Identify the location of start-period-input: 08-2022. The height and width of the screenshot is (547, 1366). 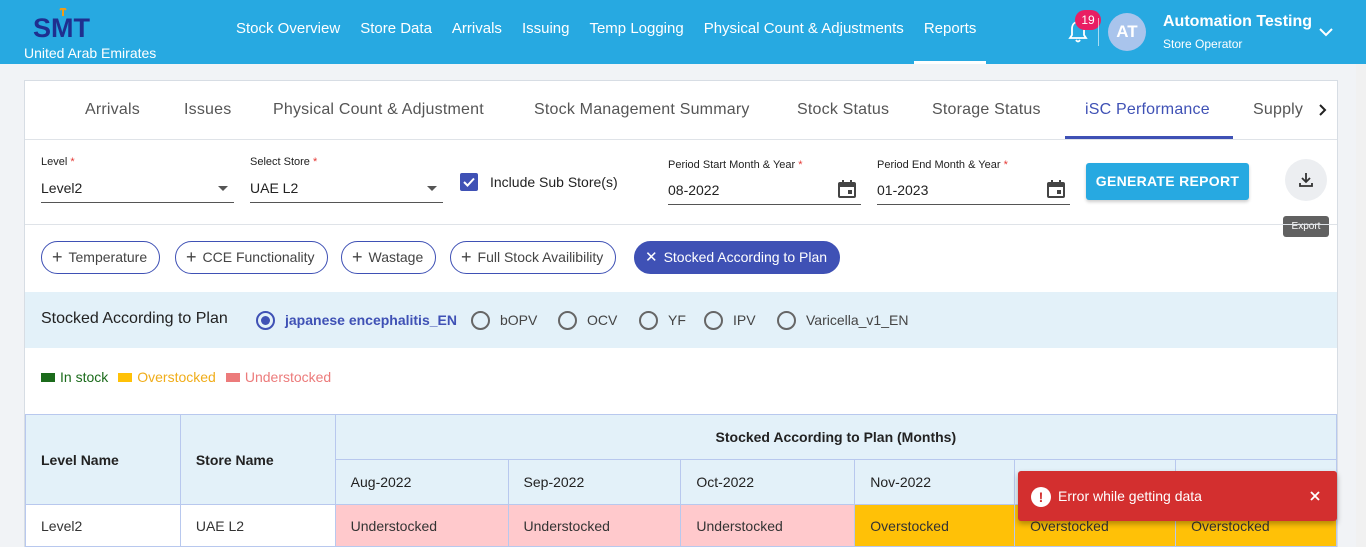
(764, 192).